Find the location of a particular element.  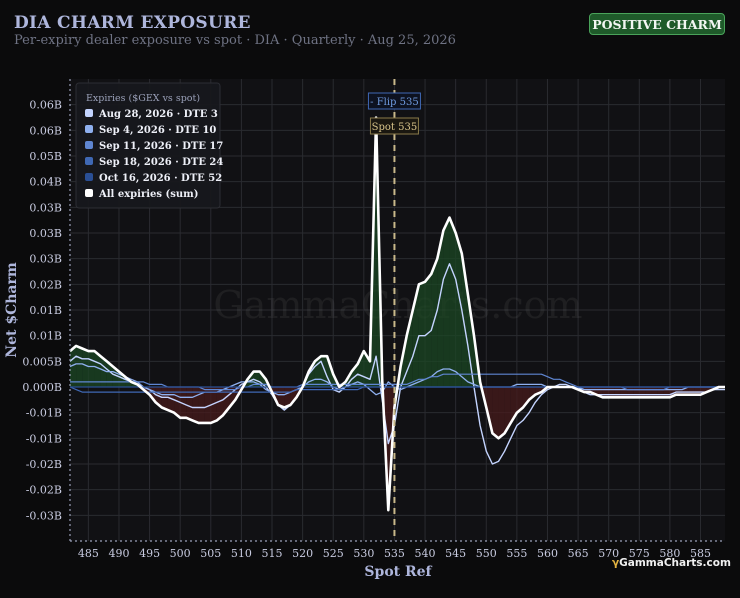

brand-text: GammaCharts.com is located at coordinates (675, 563).